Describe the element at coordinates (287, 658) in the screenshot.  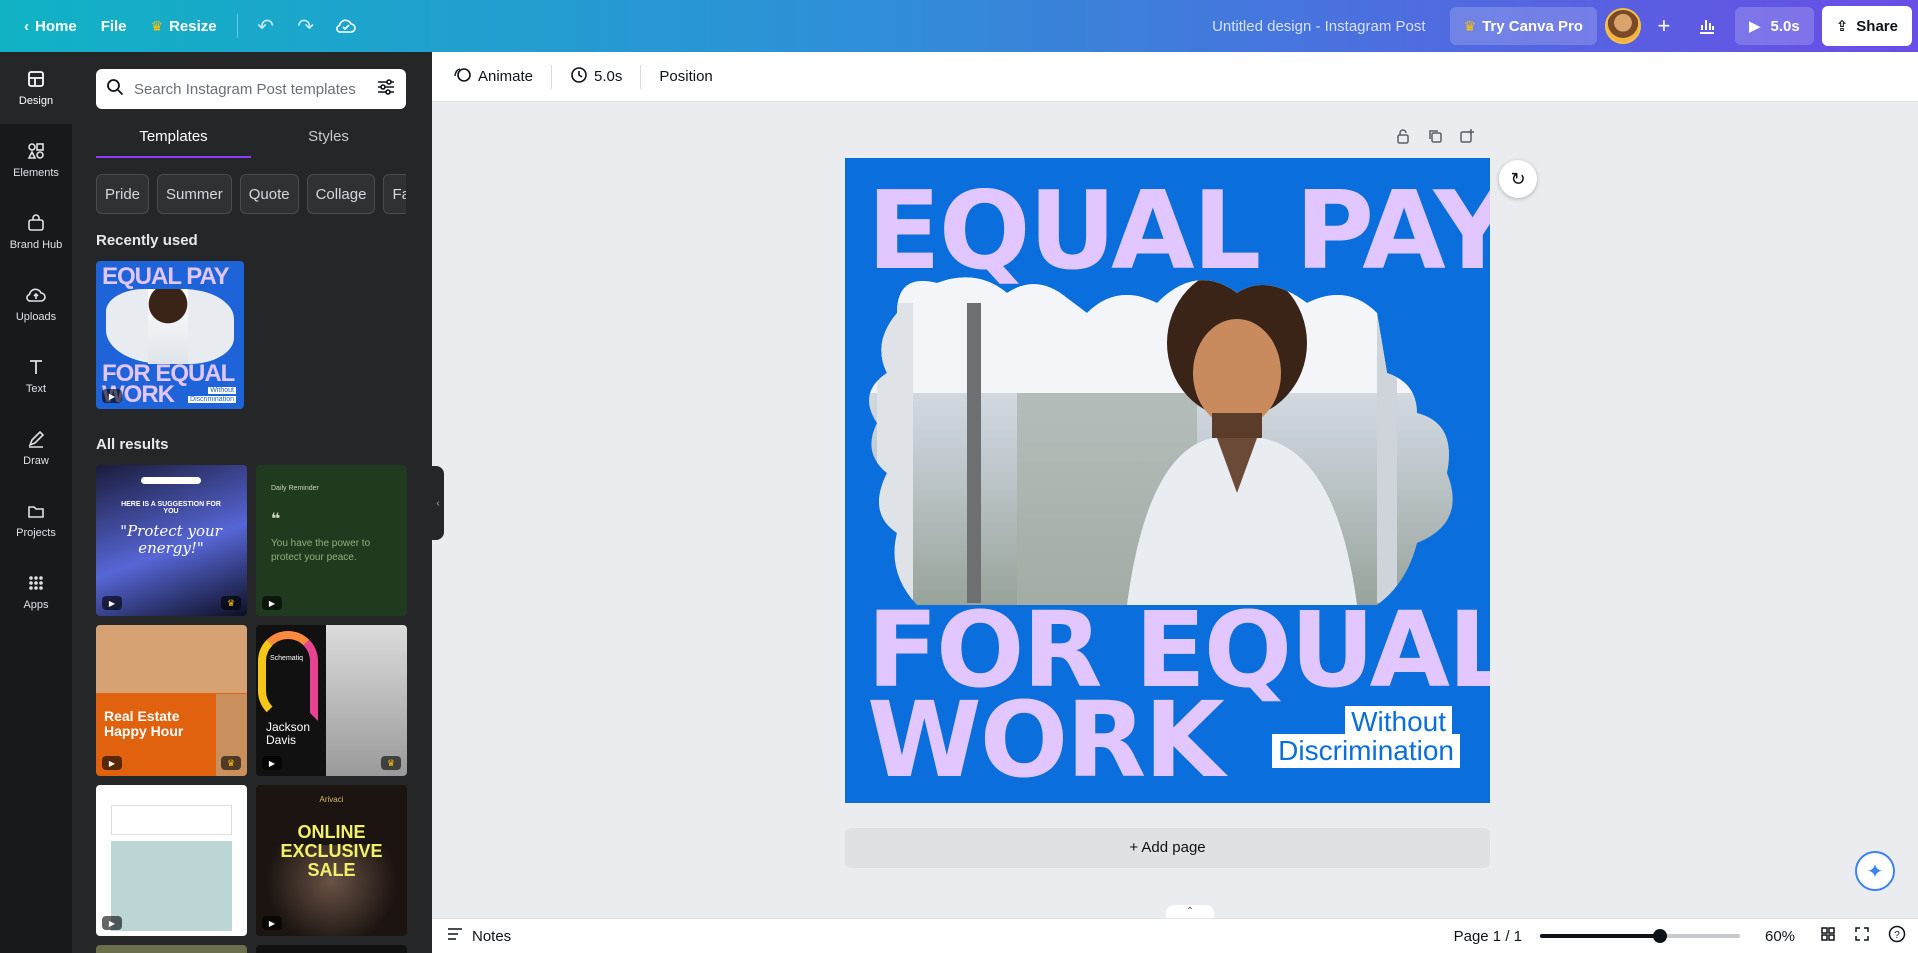
I see `thumb-text-2: Schematiq` at that location.